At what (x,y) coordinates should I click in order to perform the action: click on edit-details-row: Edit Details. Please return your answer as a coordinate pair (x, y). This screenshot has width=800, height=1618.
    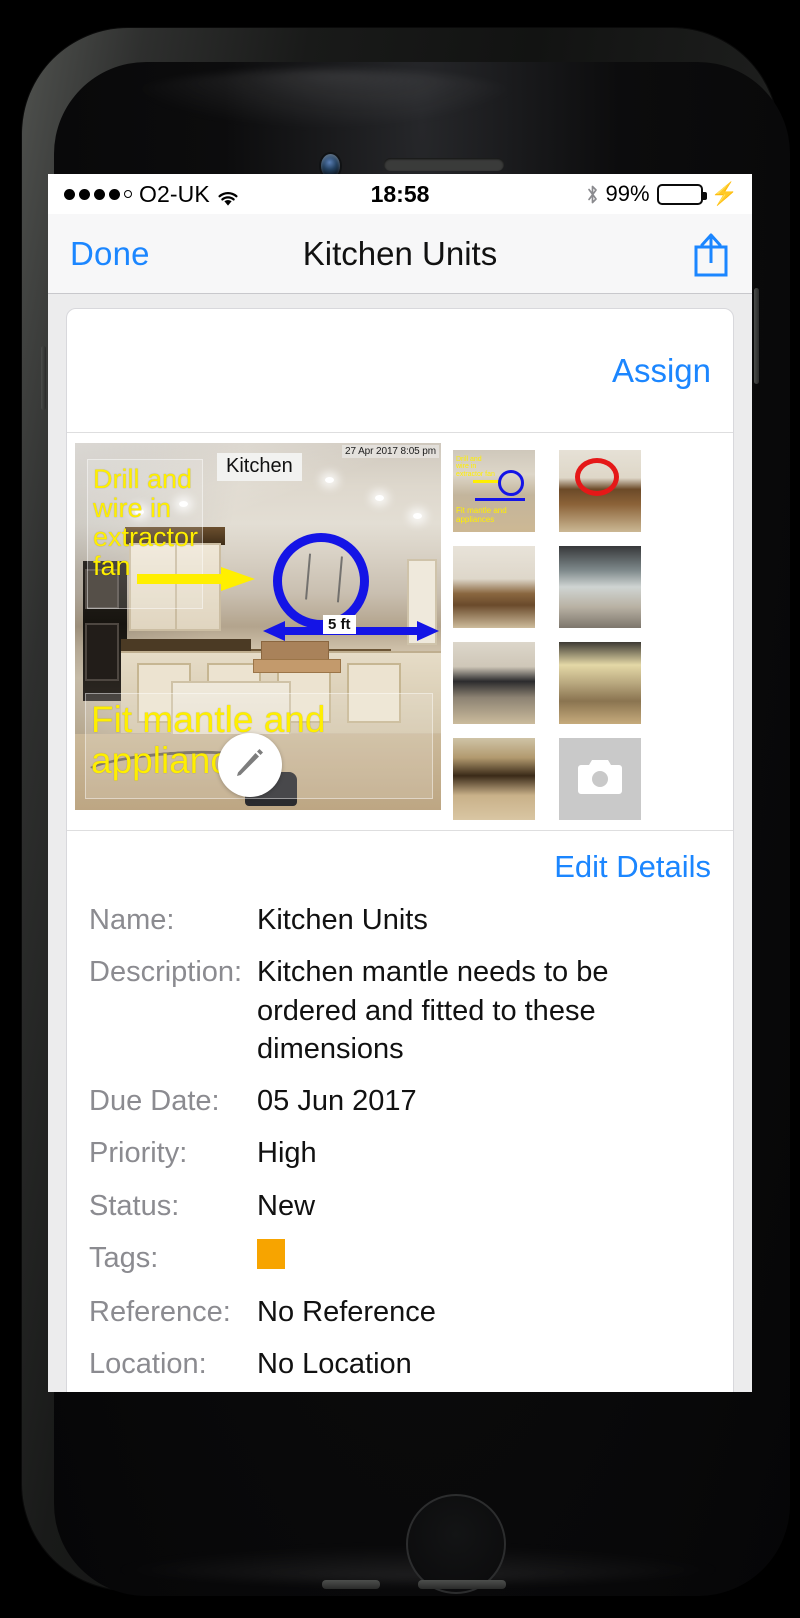
    Looking at the image, I should click on (400, 863).